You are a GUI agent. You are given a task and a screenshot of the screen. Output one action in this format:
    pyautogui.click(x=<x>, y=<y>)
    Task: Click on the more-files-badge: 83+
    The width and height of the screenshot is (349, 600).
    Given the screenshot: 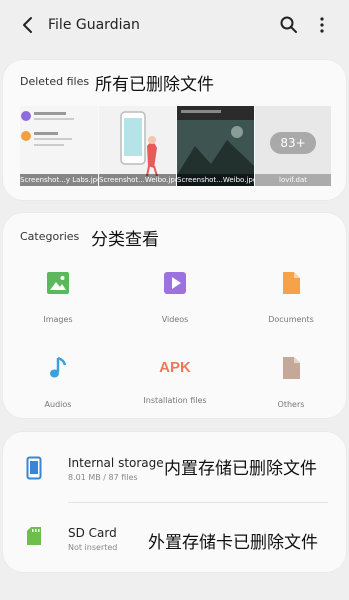 What is the action you would take?
    pyautogui.click(x=293, y=143)
    